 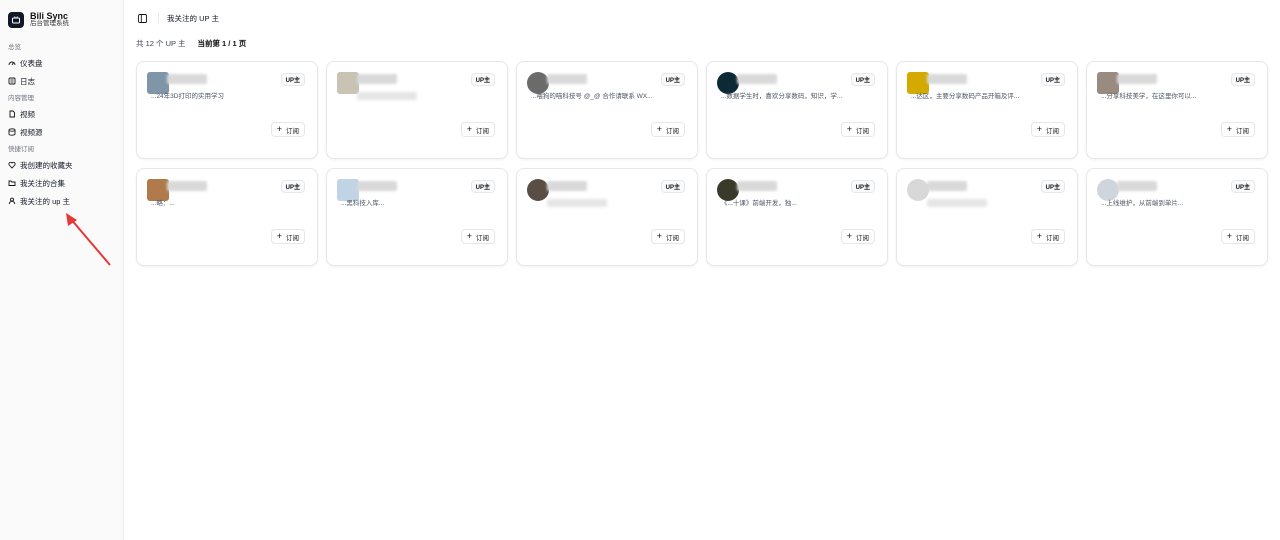 I want to click on nav-group-label: 总览, so click(x=14, y=47).